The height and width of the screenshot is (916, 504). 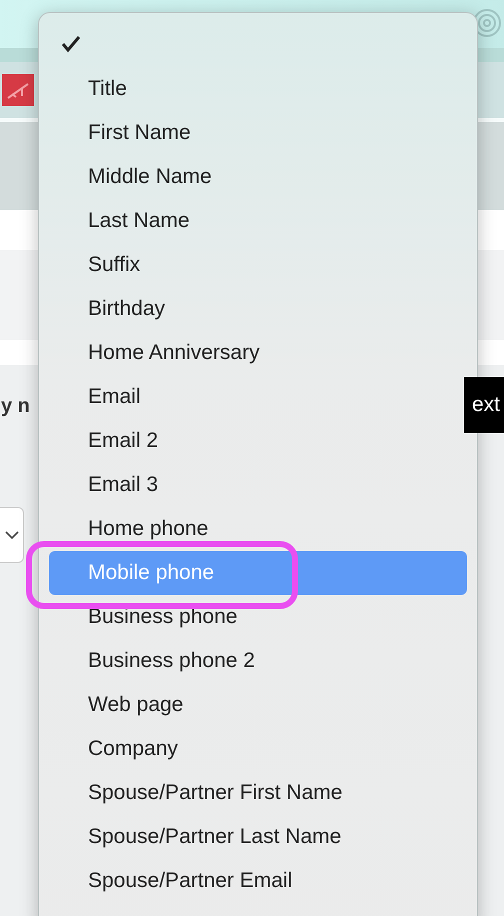 I want to click on menu-item: Title, so click(x=258, y=89).